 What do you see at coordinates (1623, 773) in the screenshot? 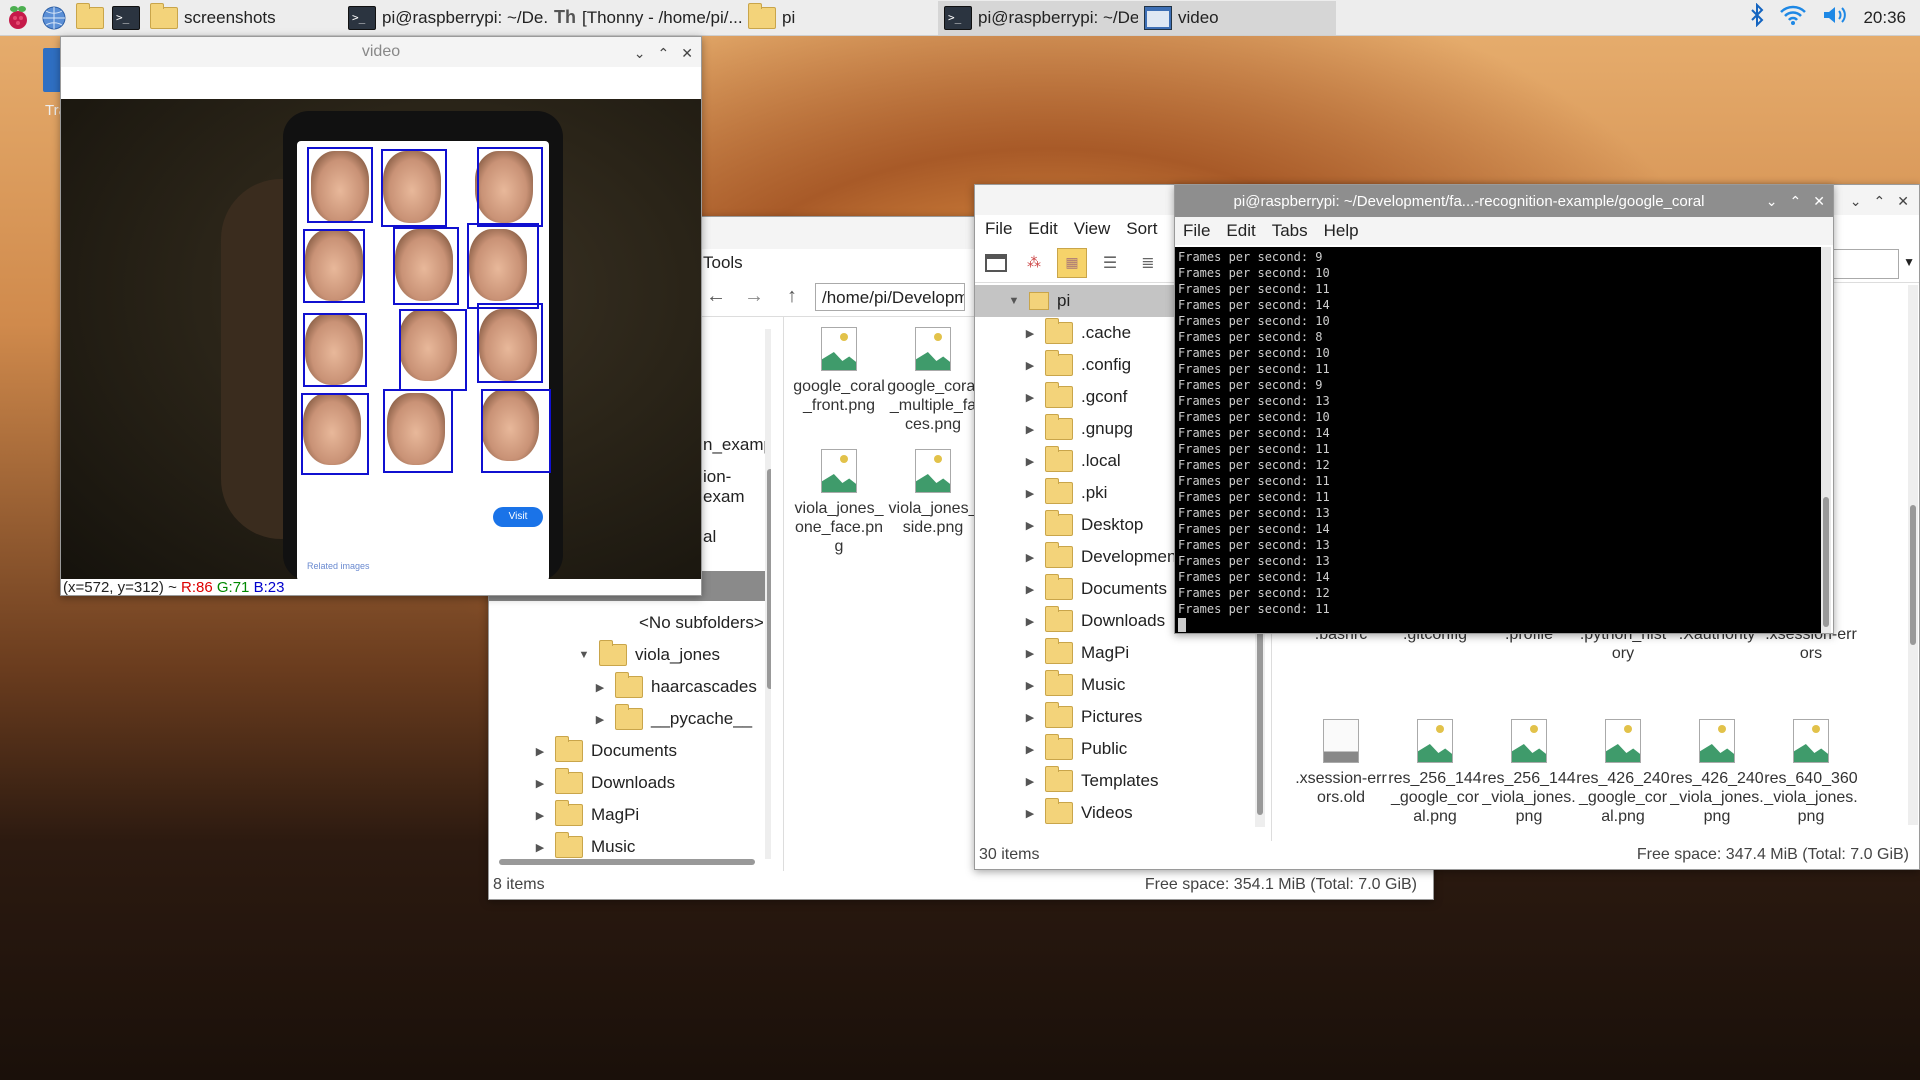
I see `file-item: res_426_240_google_coral.png` at bounding box center [1623, 773].